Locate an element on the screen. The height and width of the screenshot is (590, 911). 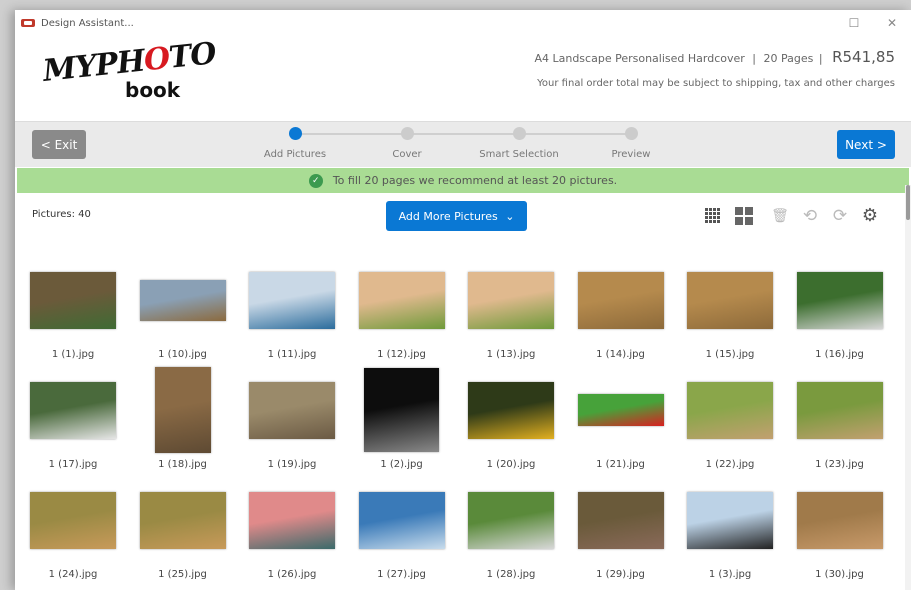
photo-thumbnail: 1 (20).jpg is located at coordinates (511, 417).